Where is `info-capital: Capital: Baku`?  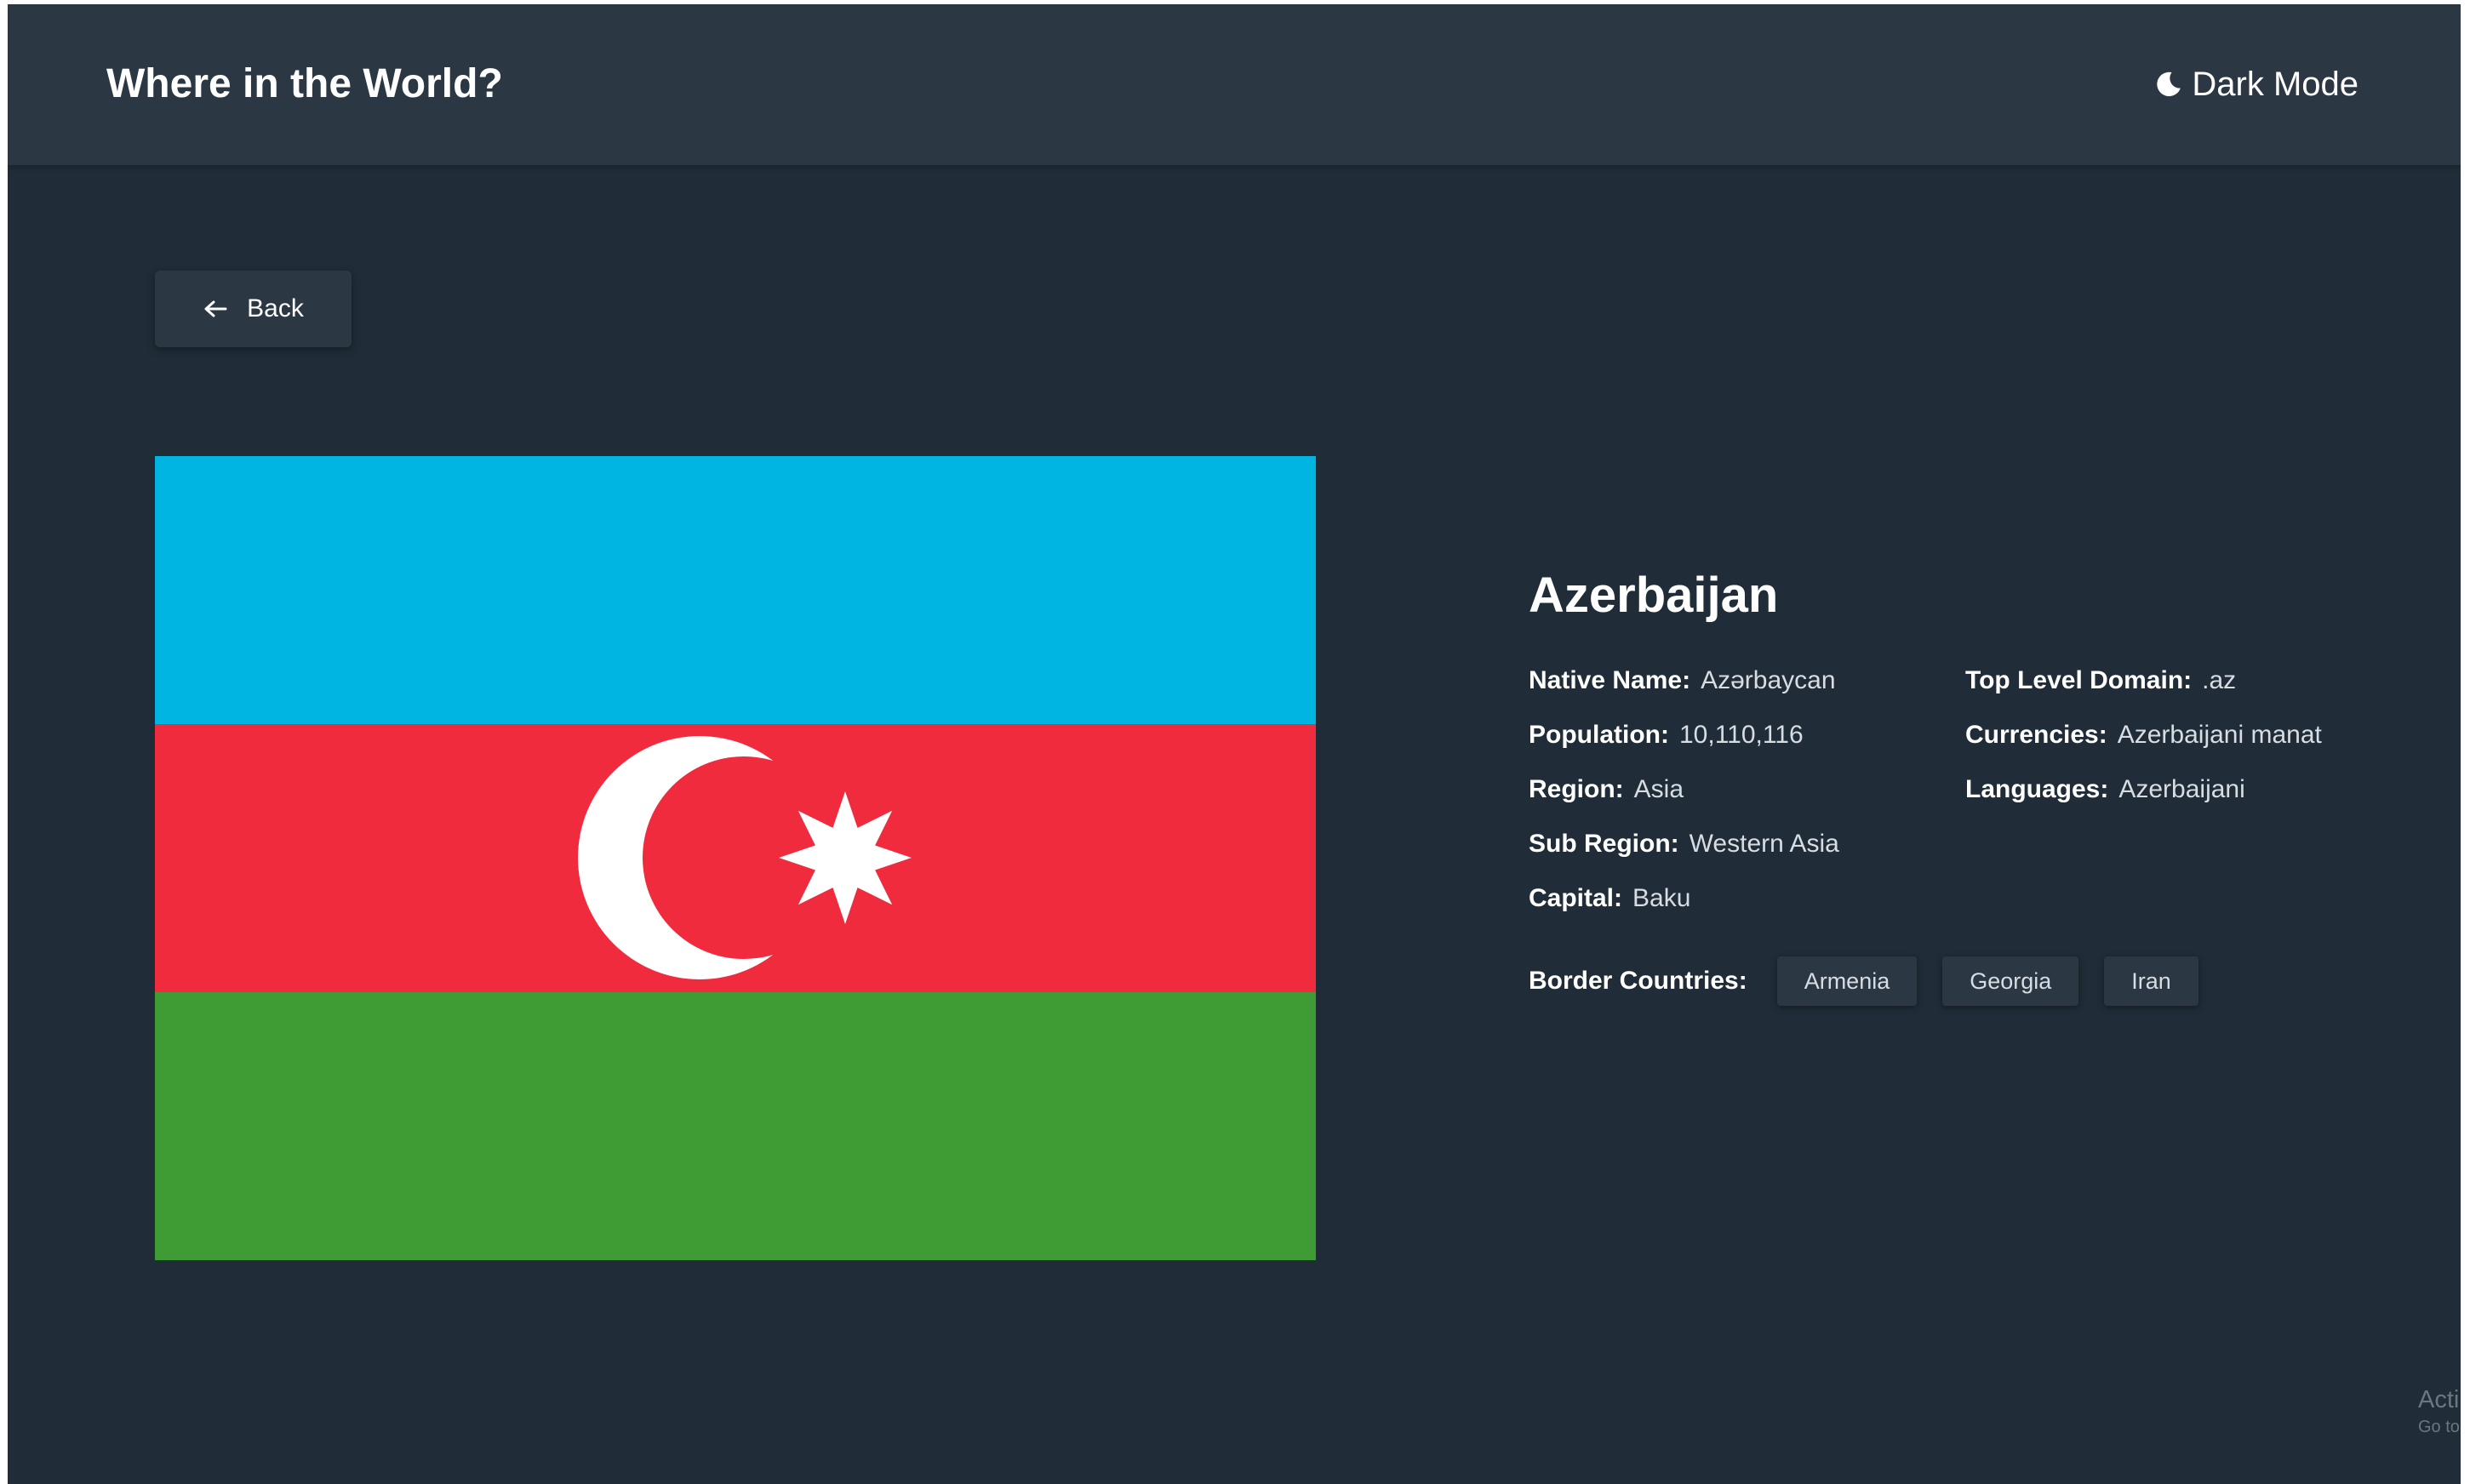
info-capital: Capital: Baku is located at coordinates (1684, 909).